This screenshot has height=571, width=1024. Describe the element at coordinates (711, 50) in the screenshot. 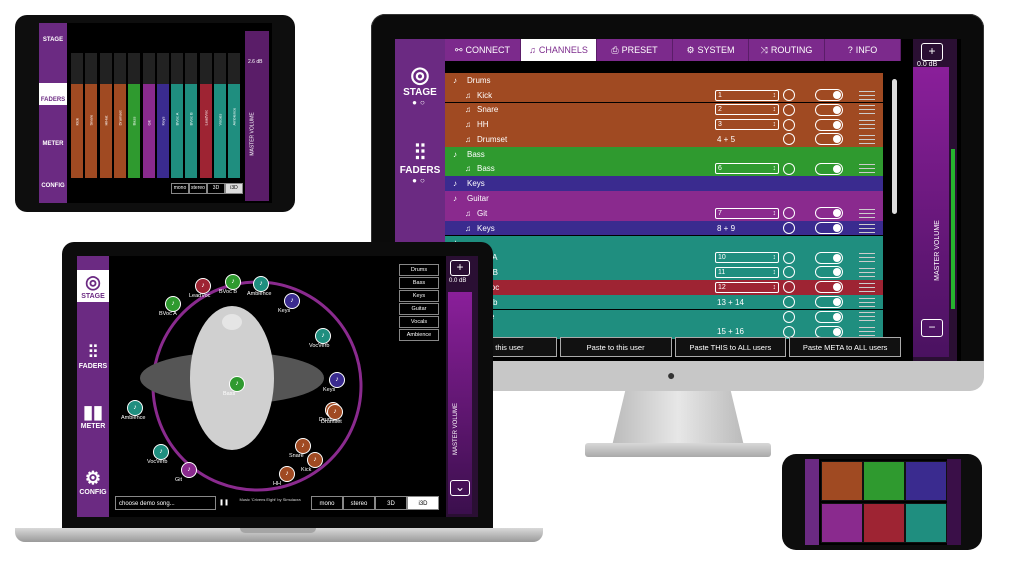

I see `tab-system: ⚙ SYSTEM` at that location.